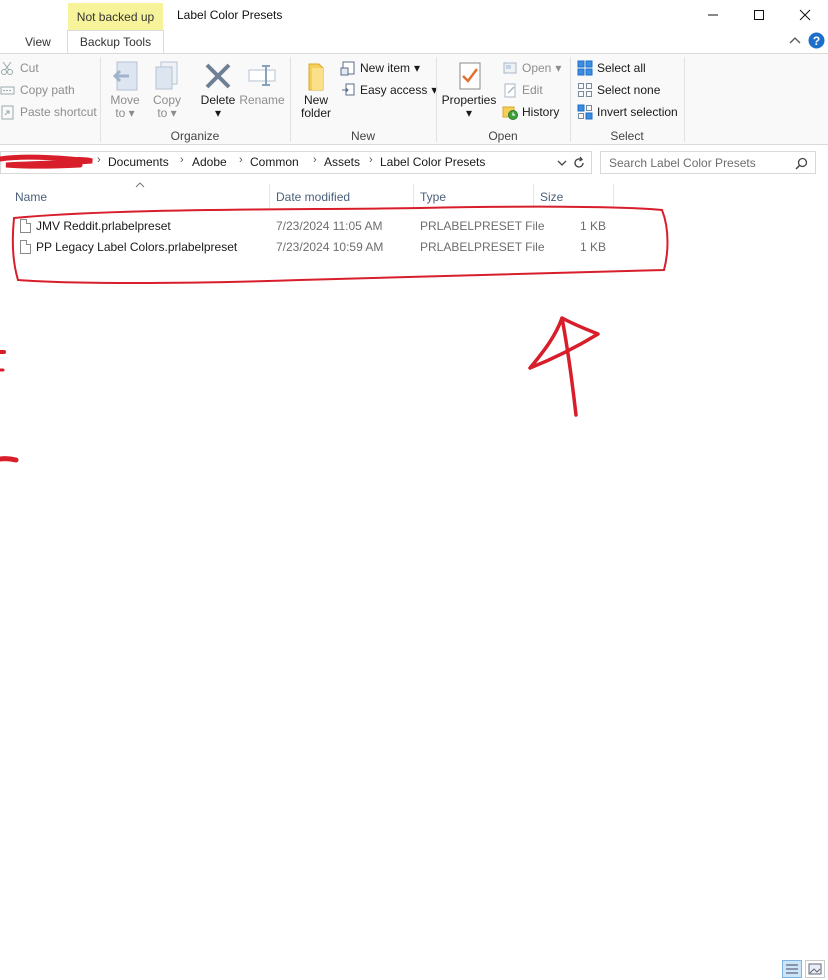 The height and width of the screenshot is (980, 828). Describe the element at coordinates (115, 16) in the screenshot. I see `context-tab-not-backed-up: Not backed up` at that location.